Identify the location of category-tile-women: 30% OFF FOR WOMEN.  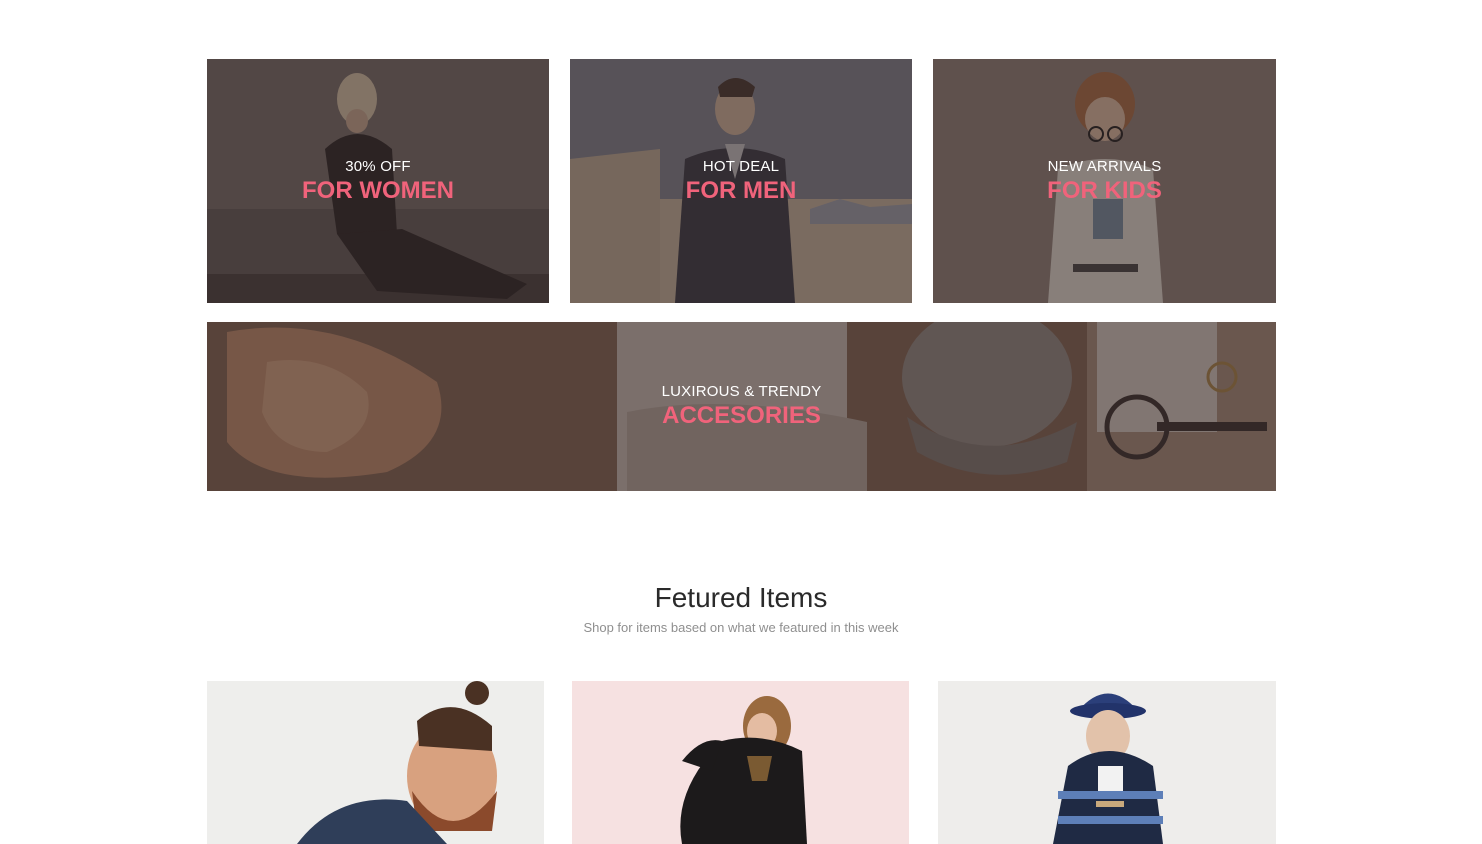
(378, 181).